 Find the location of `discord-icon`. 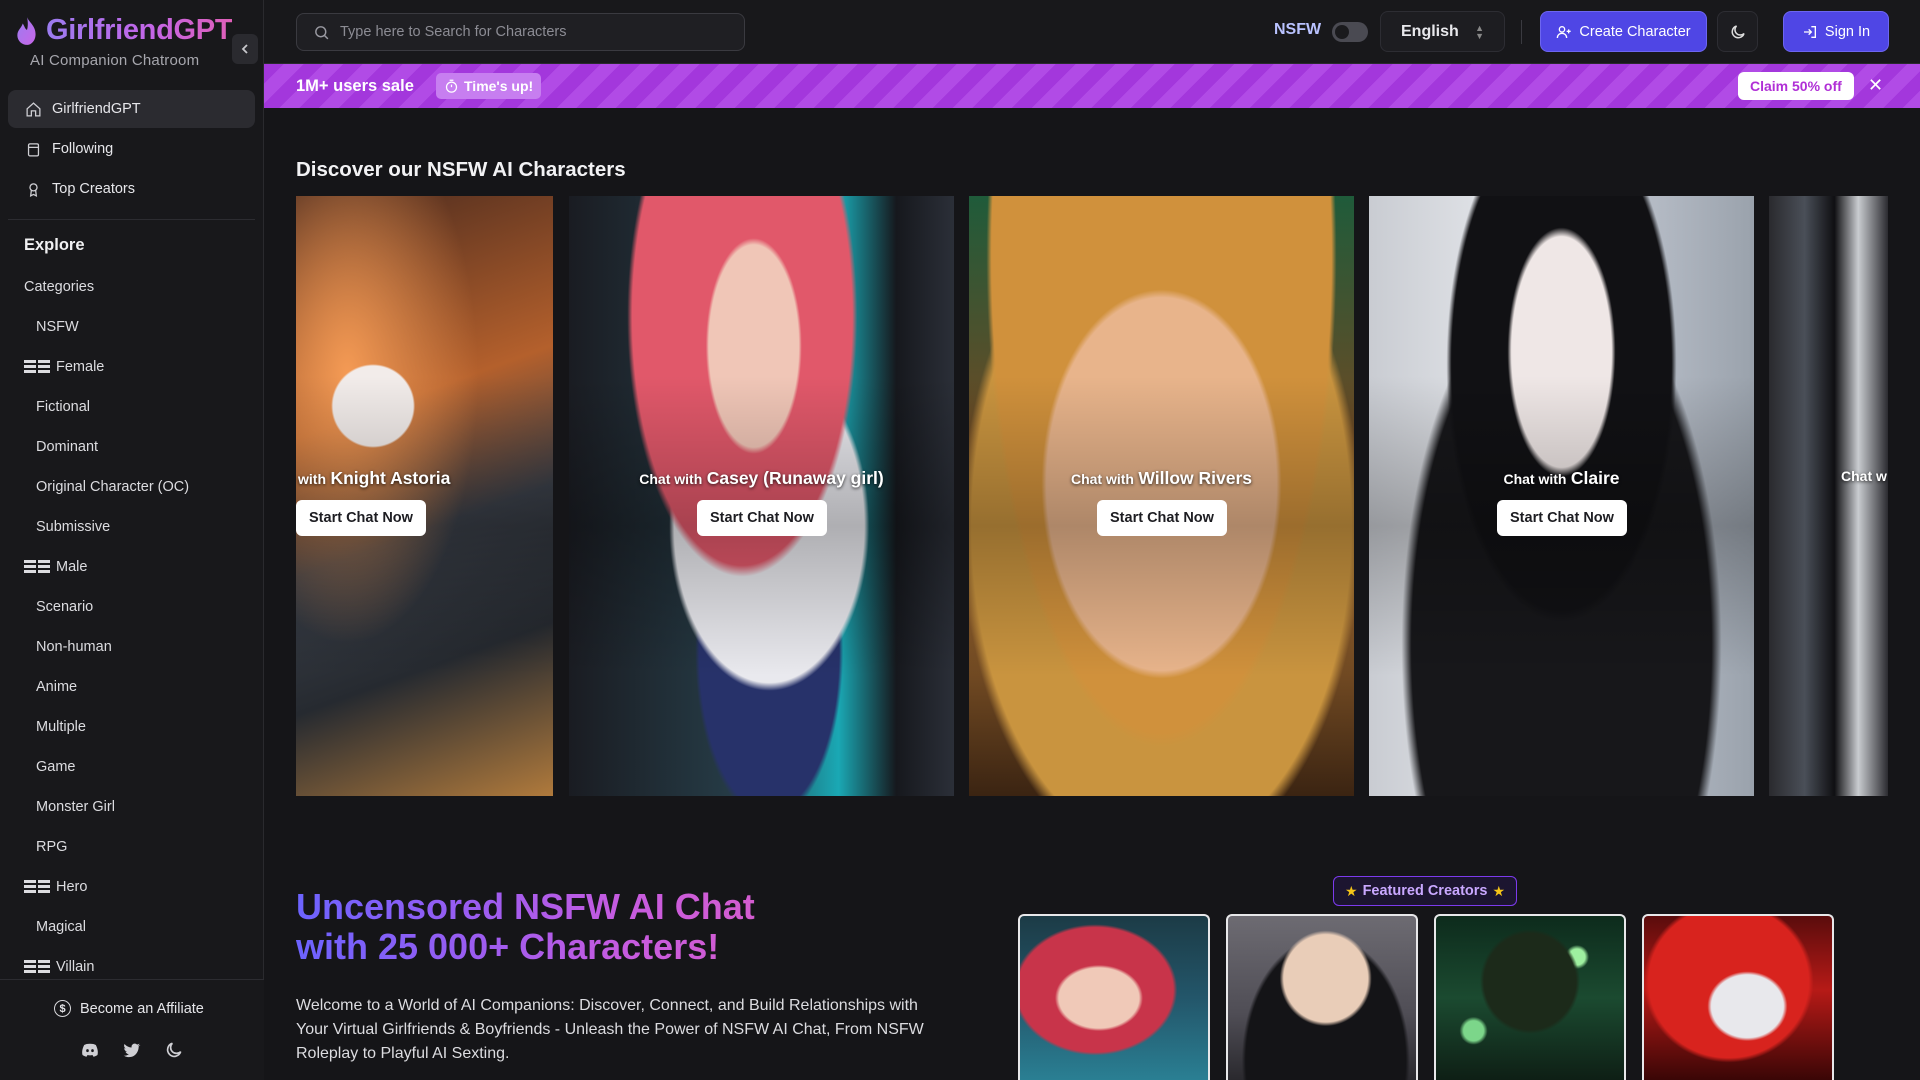

discord-icon is located at coordinates (90, 1050).